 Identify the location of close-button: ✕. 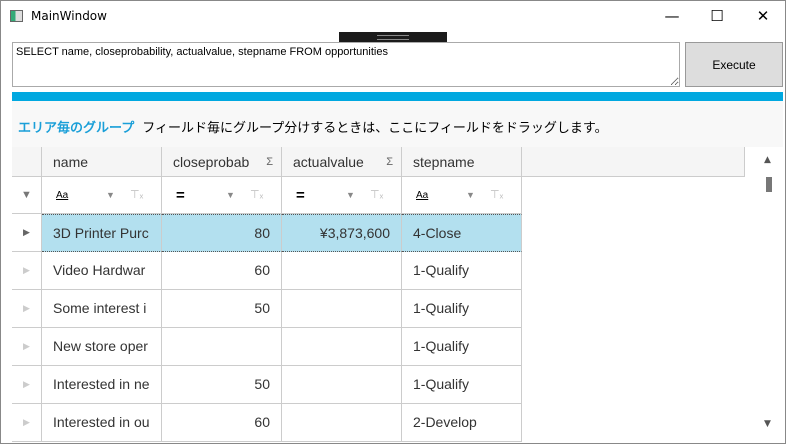
(763, 16).